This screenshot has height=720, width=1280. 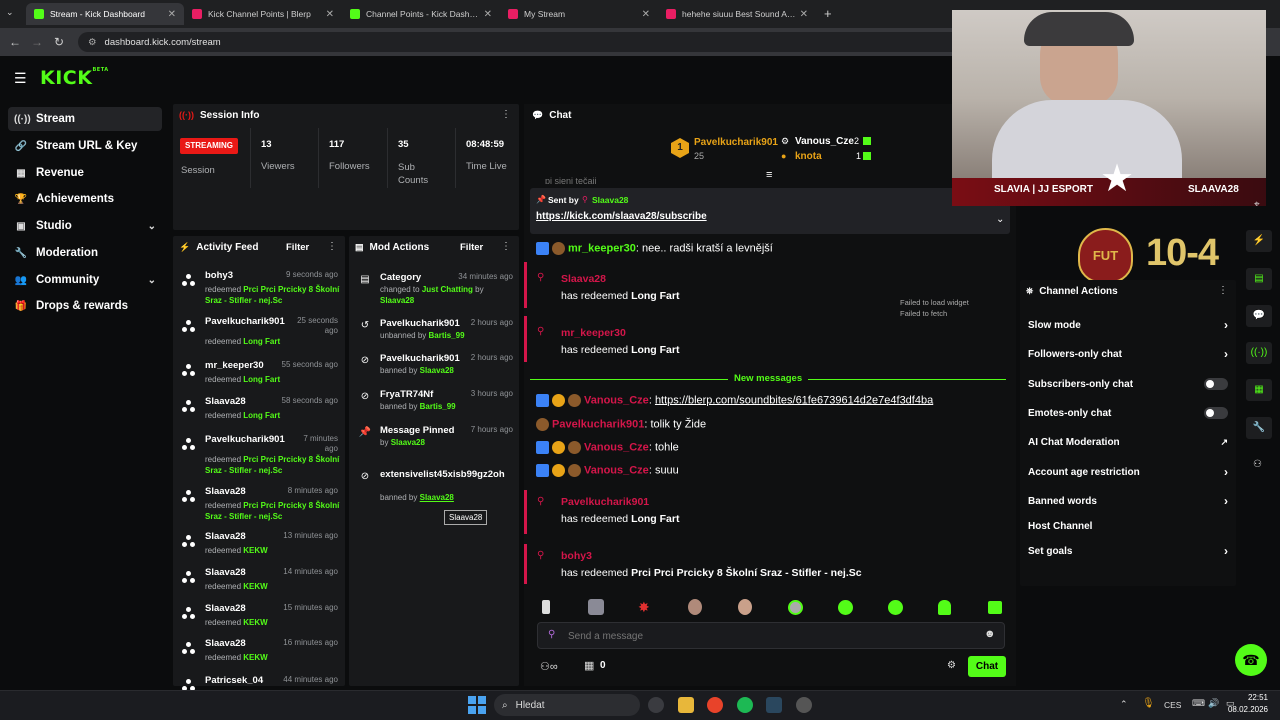 I want to click on tab-search-icon: ⌄, so click(x=10, y=12).